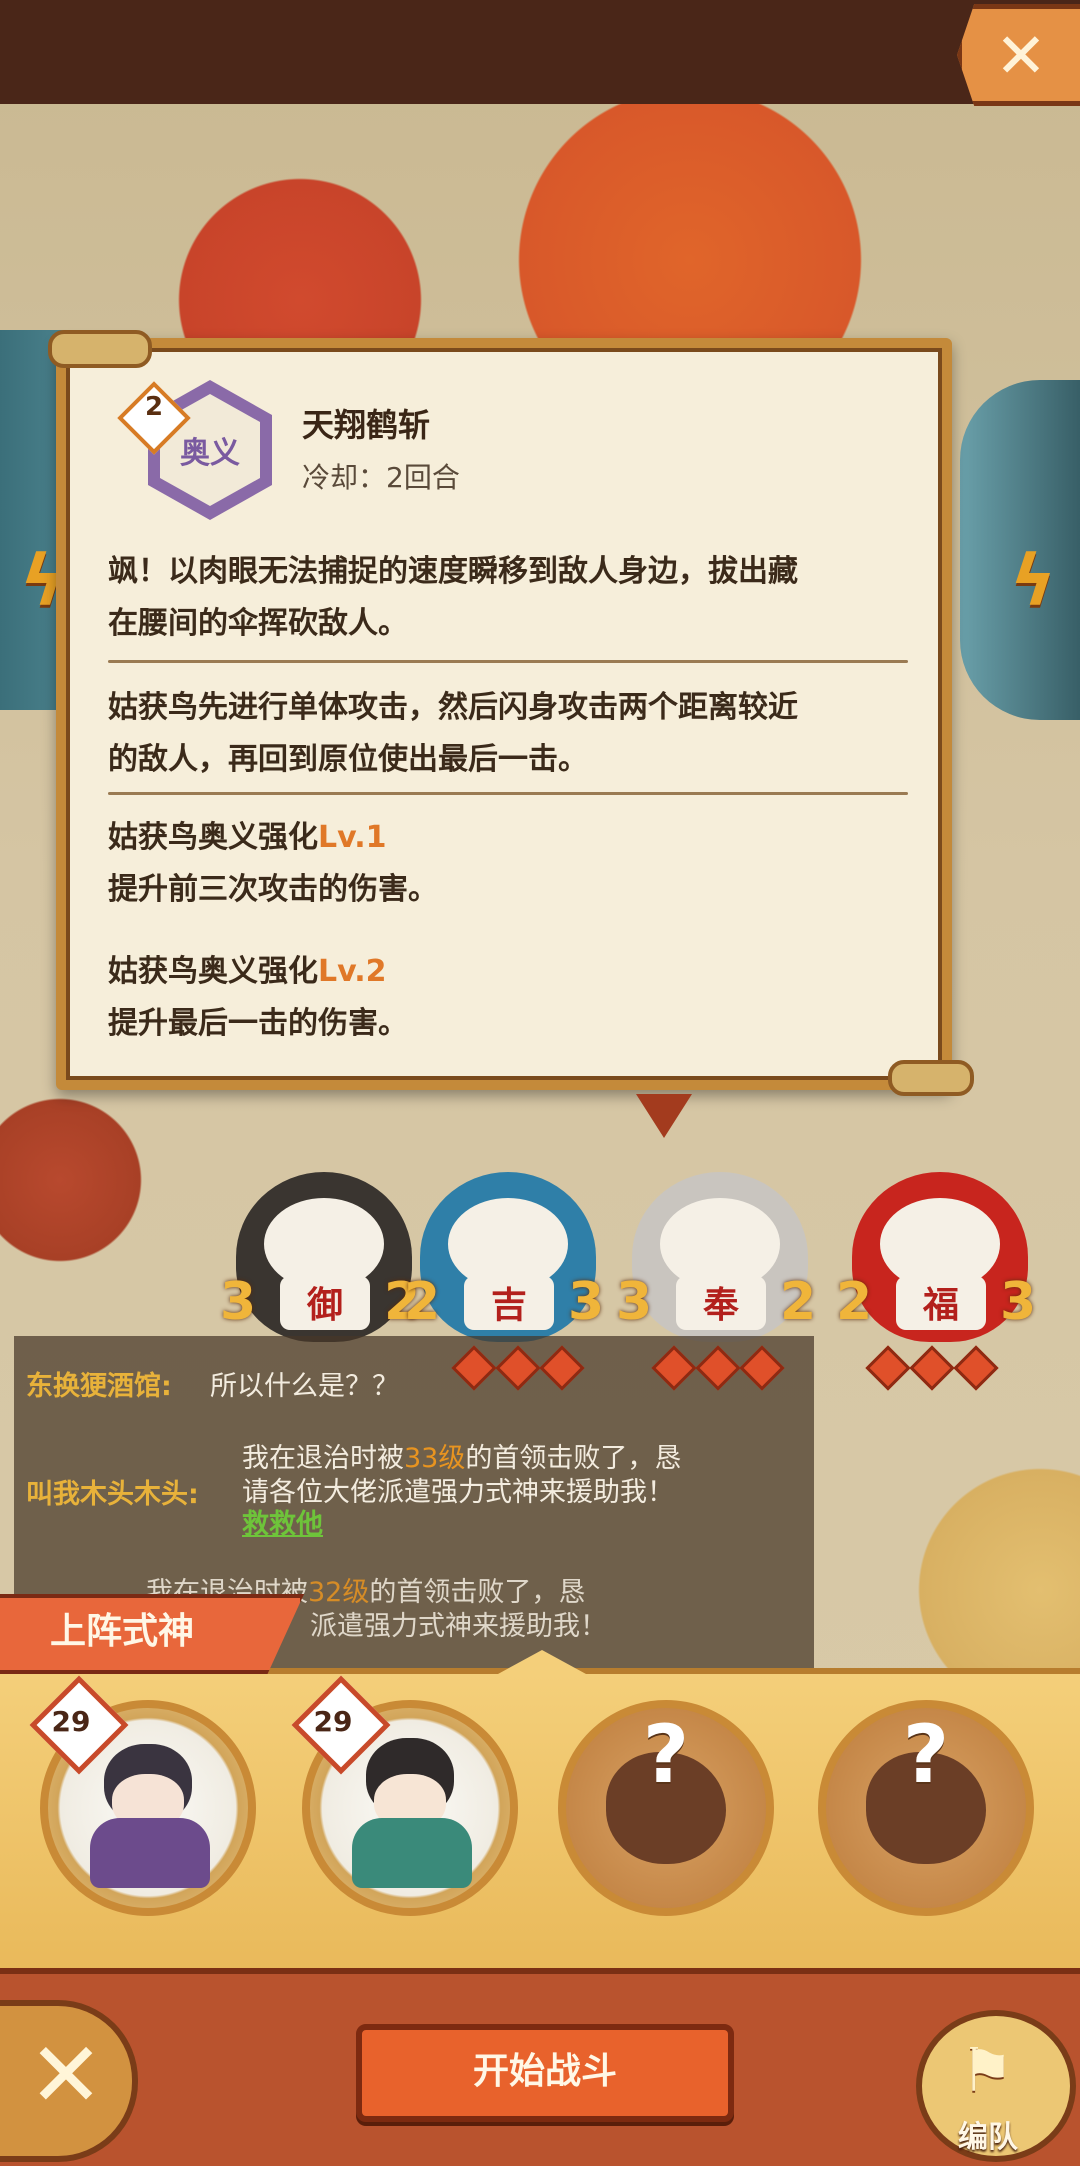 Image resolution: width=1080 pixels, height=2166 pixels. What do you see at coordinates (352, 971) in the screenshot?
I see `upgrade-level: Lv.2` at bounding box center [352, 971].